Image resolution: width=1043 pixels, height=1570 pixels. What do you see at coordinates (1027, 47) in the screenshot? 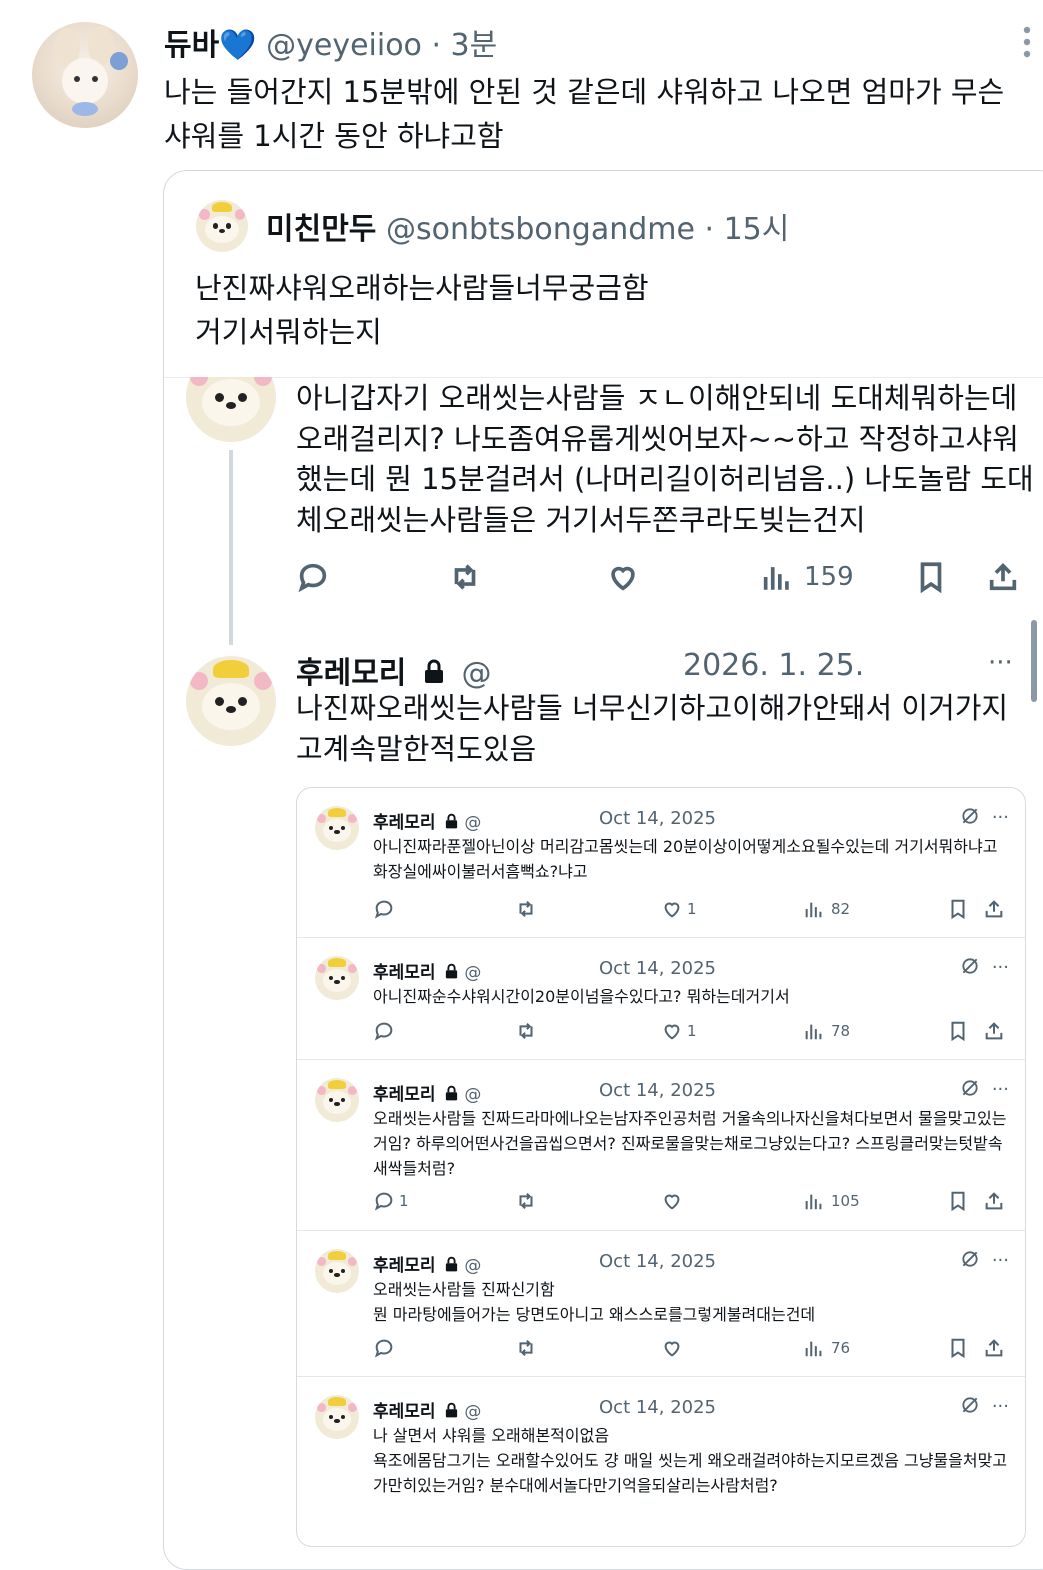
I see `more-dots-icon` at bounding box center [1027, 47].